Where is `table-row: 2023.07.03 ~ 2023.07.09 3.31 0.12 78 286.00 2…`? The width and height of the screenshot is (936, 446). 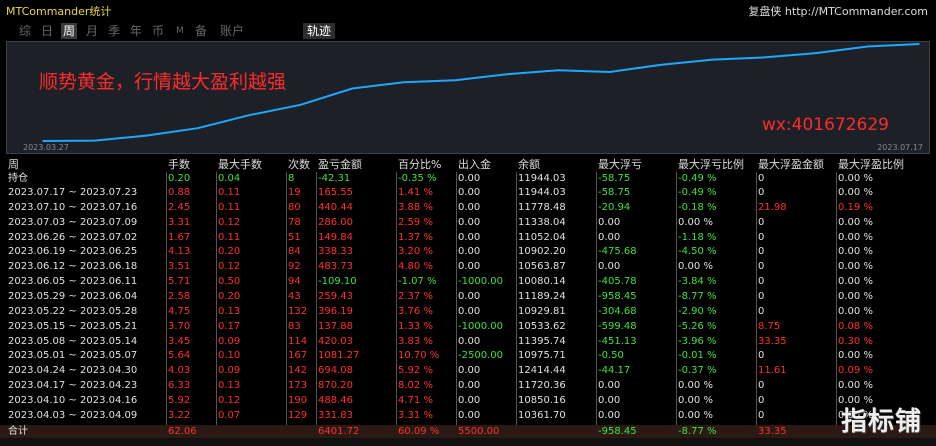
table-row: 2023.07.03 ~ 2023.07.09 3.31 0.12 78 286.00 2… is located at coordinates (468, 223).